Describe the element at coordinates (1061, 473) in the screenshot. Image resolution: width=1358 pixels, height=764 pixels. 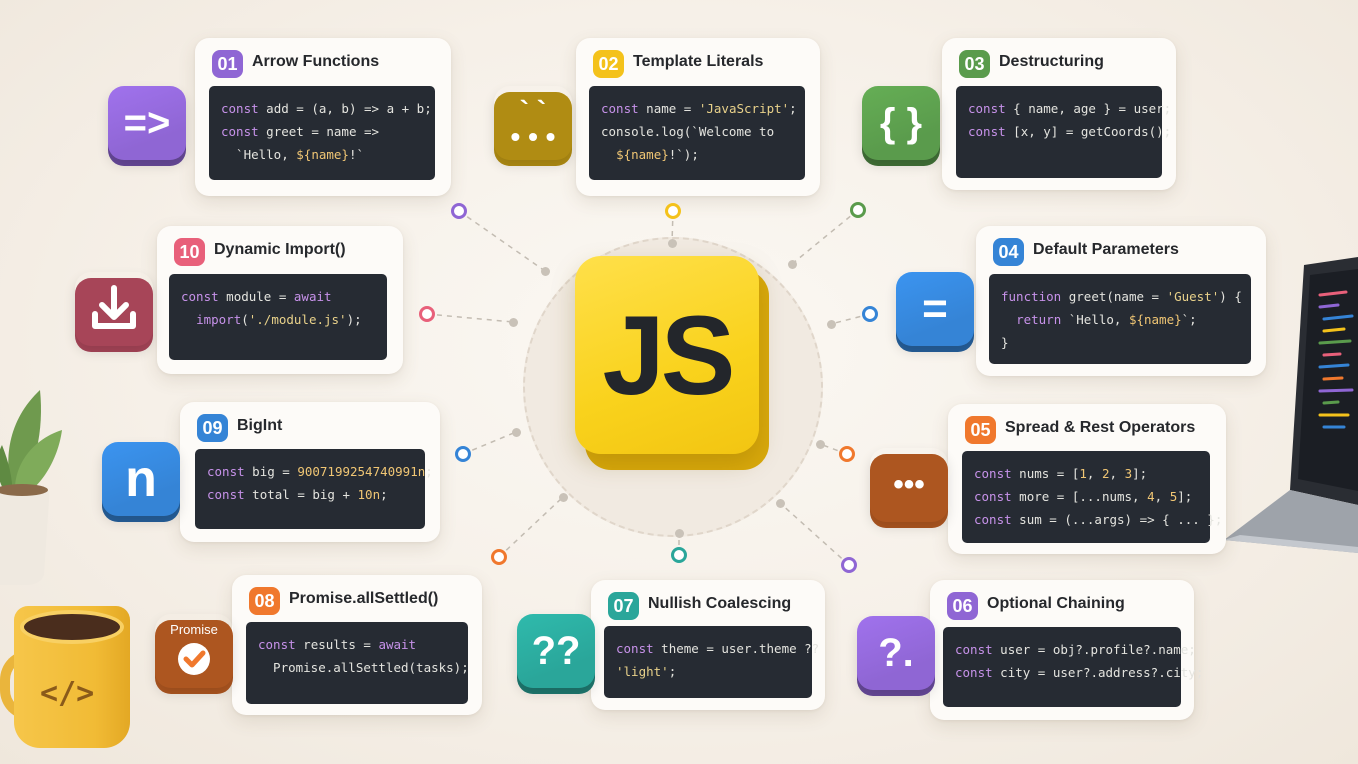
I see `code-line: const nums = [1, 2, 3];` at that location.